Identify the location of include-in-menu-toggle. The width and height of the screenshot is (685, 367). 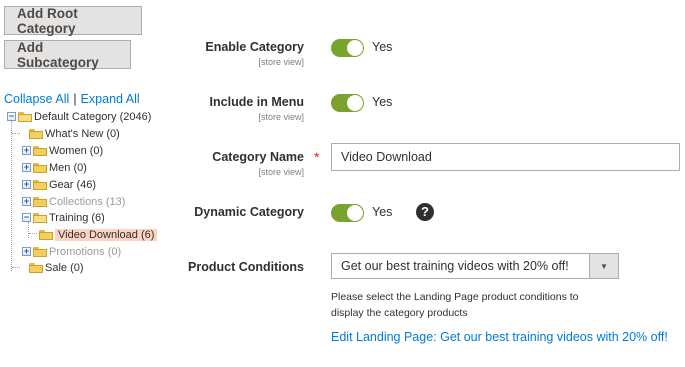
(347, 103).